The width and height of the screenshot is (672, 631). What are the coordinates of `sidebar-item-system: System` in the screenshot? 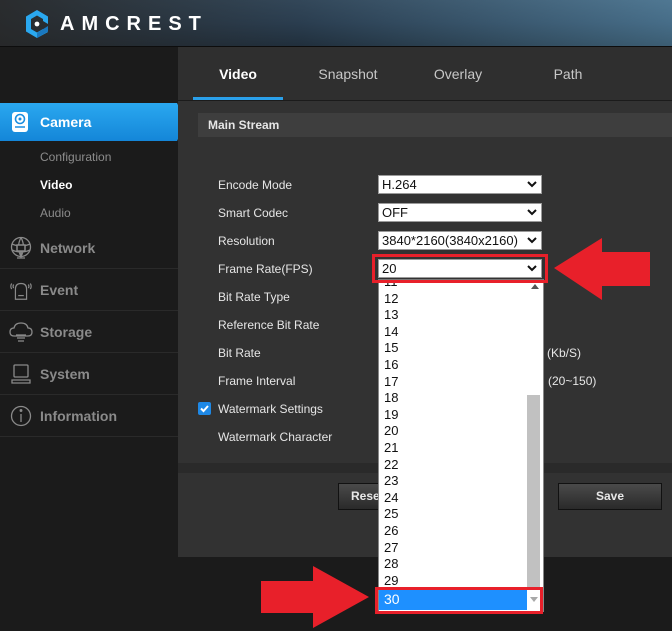 It's located at (89, 374).